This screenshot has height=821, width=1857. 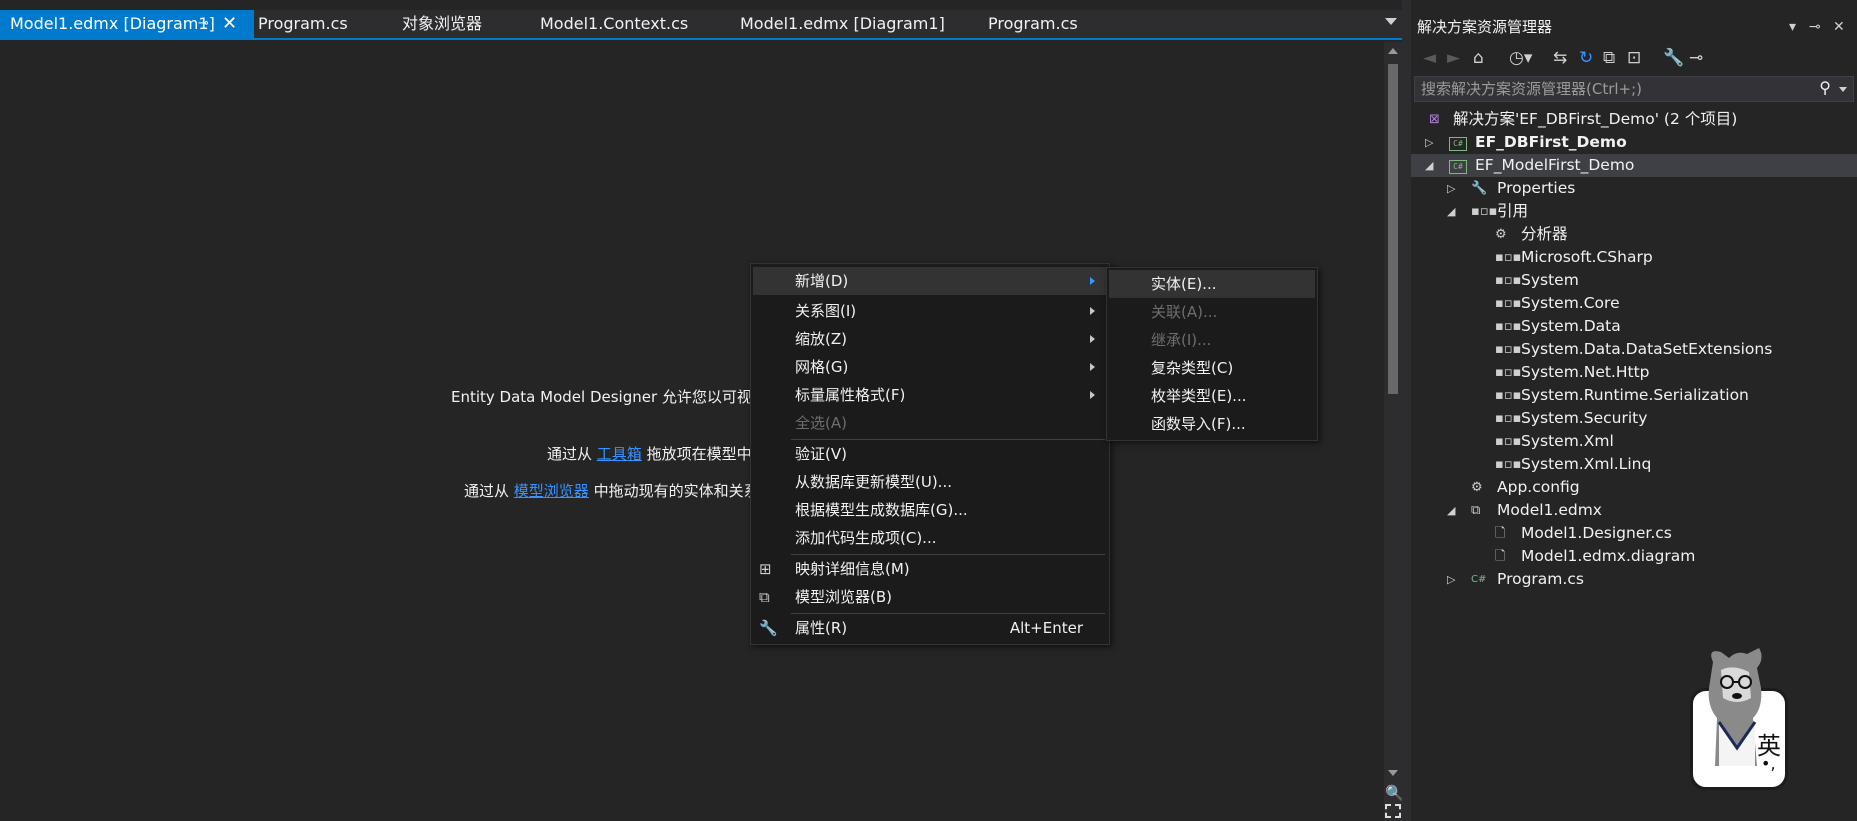 I want to click on collapse-all-icon: ⧉, so click(x=1609, y=58).